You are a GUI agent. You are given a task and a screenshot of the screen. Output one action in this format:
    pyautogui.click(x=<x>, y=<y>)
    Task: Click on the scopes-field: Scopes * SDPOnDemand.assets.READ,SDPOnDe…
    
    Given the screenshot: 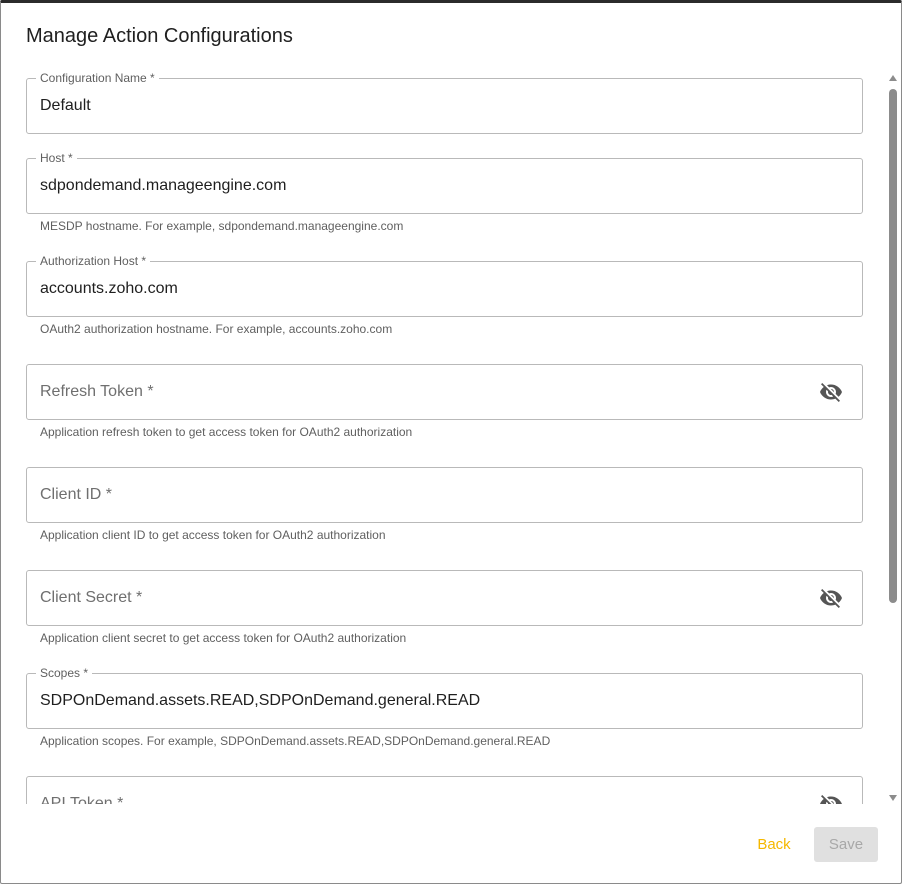 What is the action you would take?
    pyautogui.click(x=444, y=697)
    